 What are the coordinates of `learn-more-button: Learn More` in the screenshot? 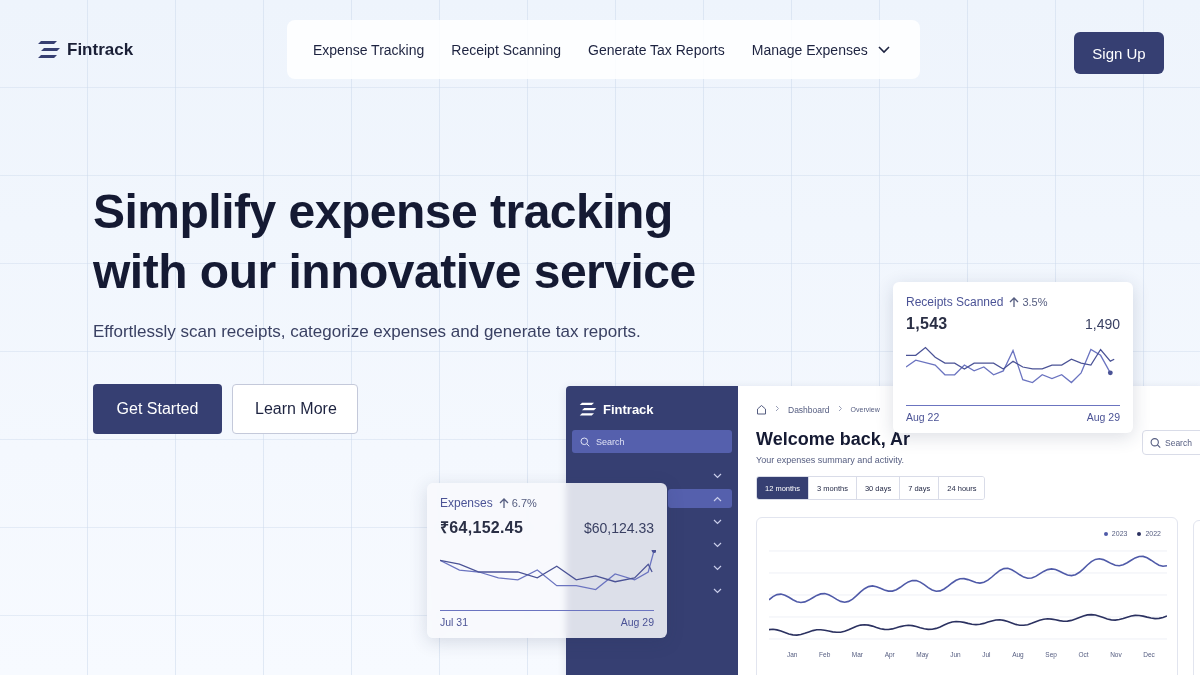 It's located at (295, 409).